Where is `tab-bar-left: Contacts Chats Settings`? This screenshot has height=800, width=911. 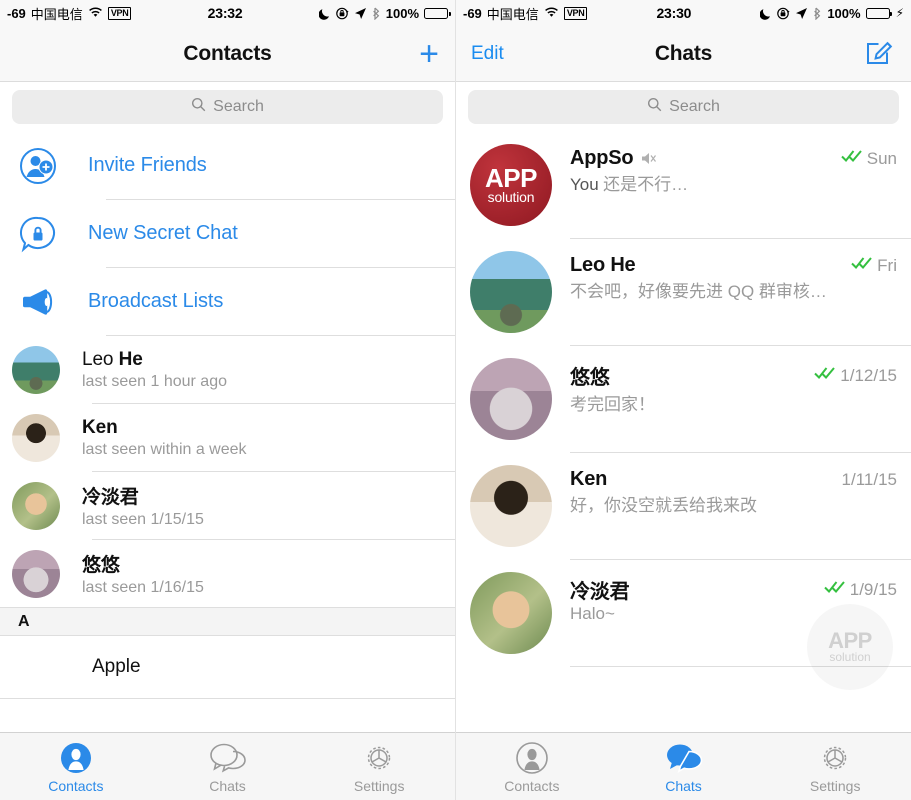
tab-bar-left: Contacts Chats Settings is located at coordinates (227, 766).